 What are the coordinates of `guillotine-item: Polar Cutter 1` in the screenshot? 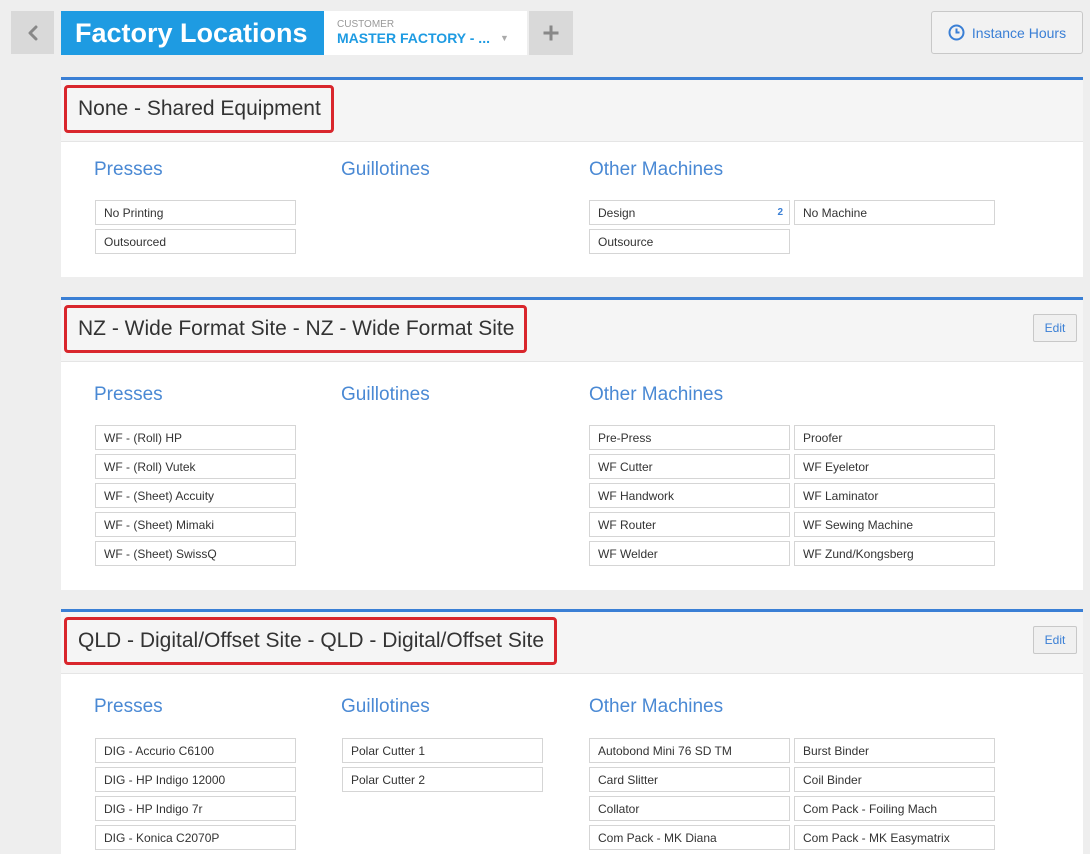 It's located at (442, 750).